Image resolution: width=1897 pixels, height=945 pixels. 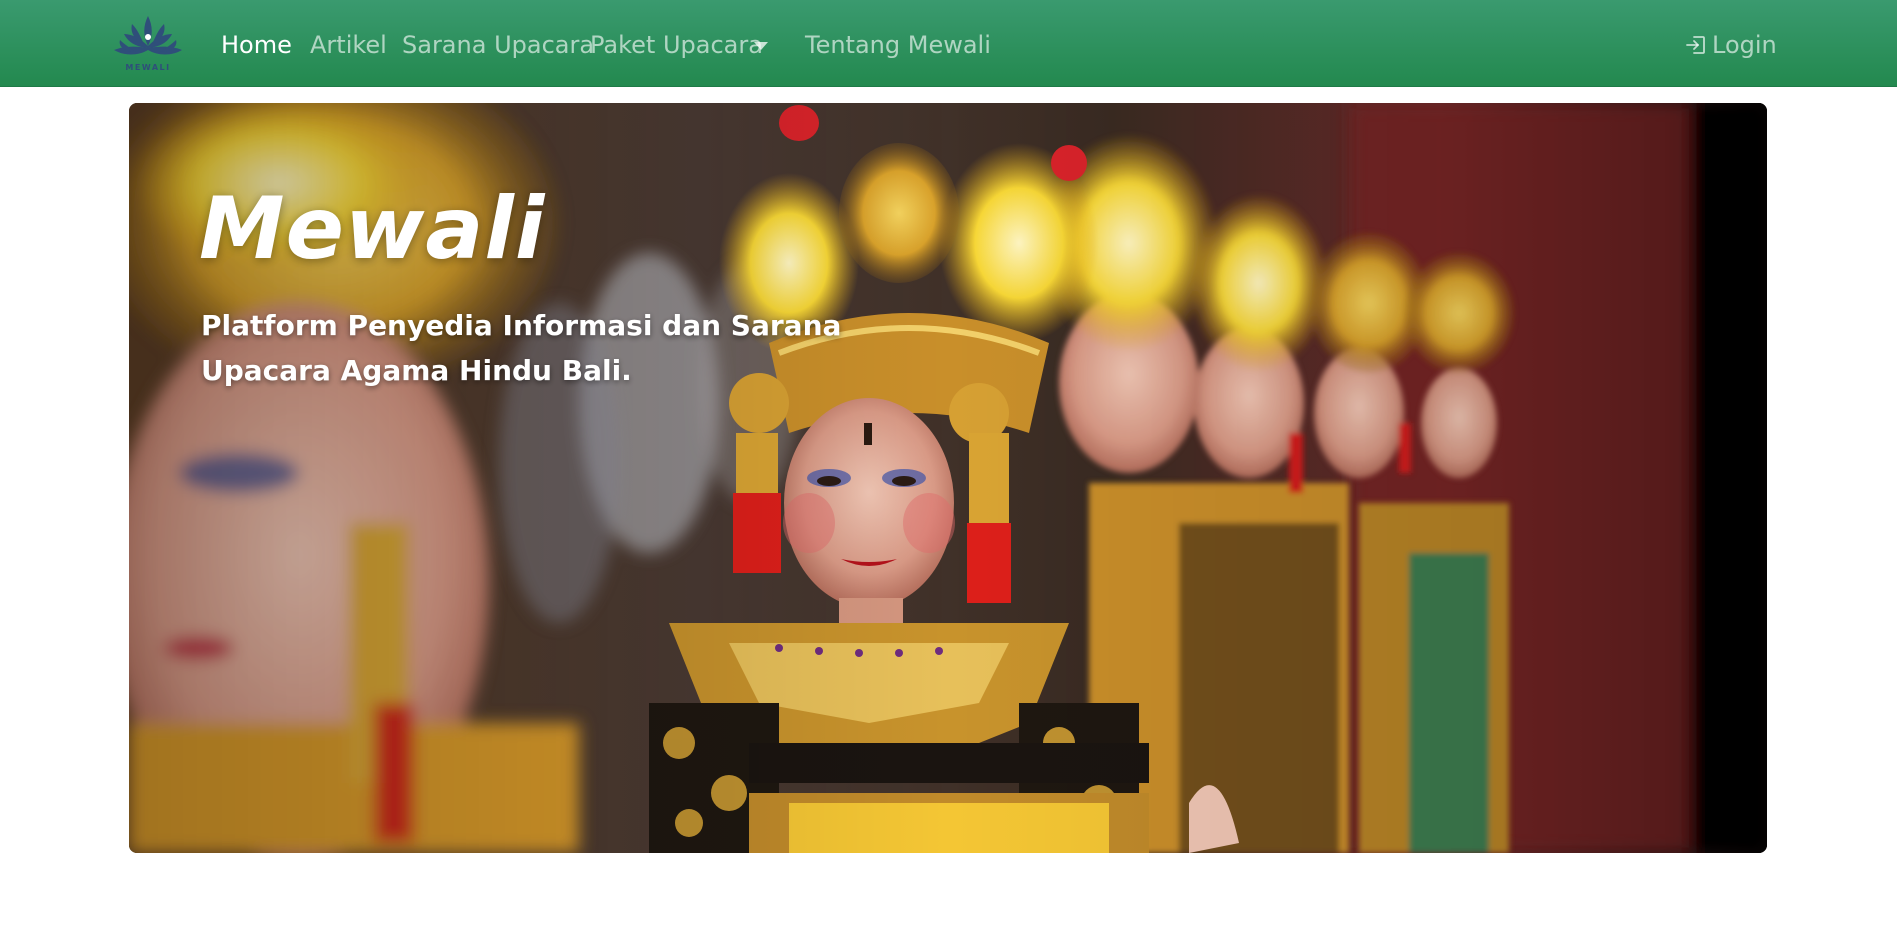 I want to click on login-icon, so click(x=1696, y=45).